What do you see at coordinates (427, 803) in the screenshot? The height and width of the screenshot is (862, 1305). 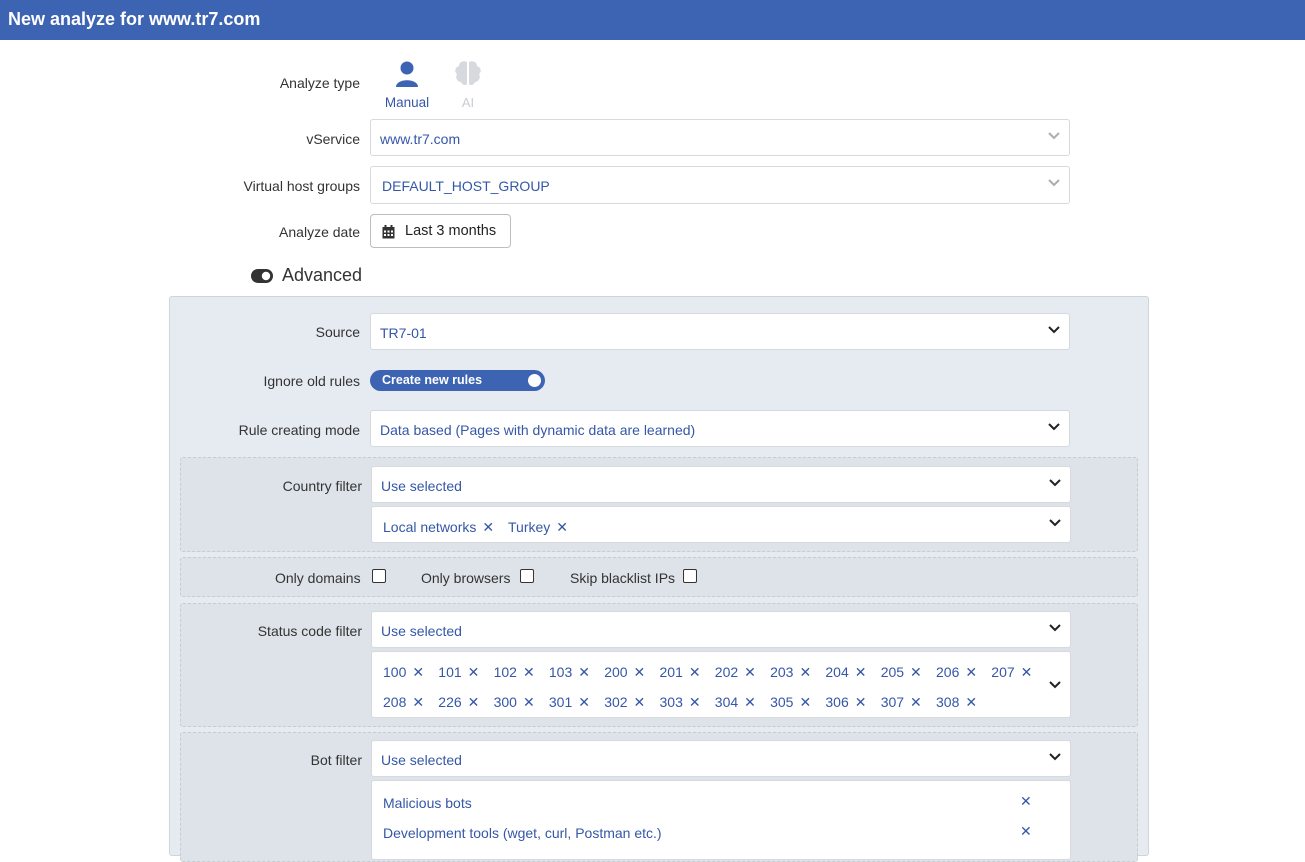 I see `bot-filter-item: Malicious bots` at bounding box center [427, 803].